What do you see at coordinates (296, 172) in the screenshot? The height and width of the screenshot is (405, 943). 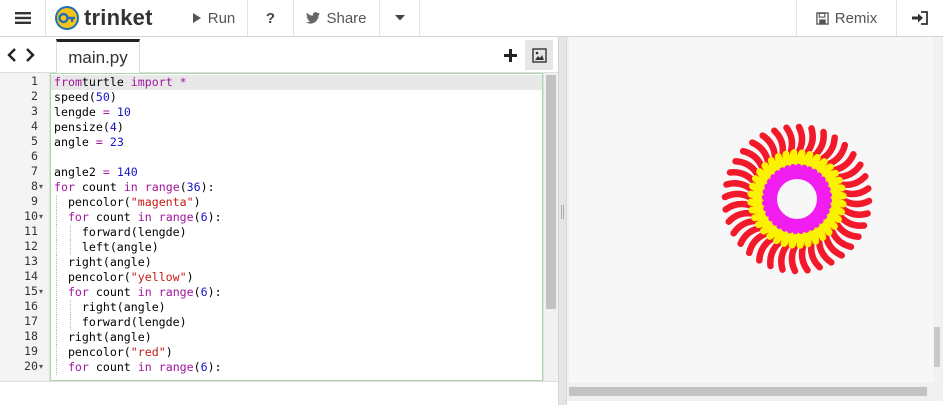 I see `code-line: angle2 = 140` at bounding box center [296, 172].